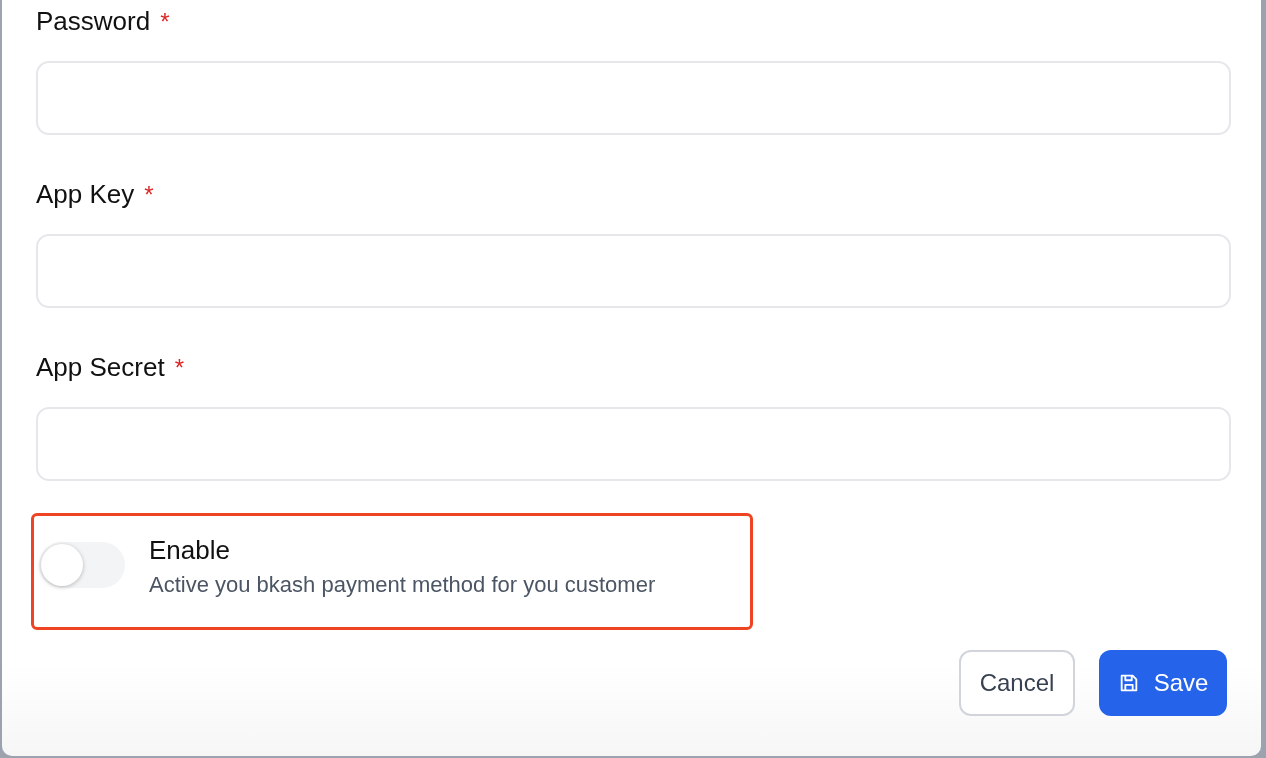  Describe the element at coordinates (100, 367) in the screenshot. I see `field-label: App Secret` at that location.